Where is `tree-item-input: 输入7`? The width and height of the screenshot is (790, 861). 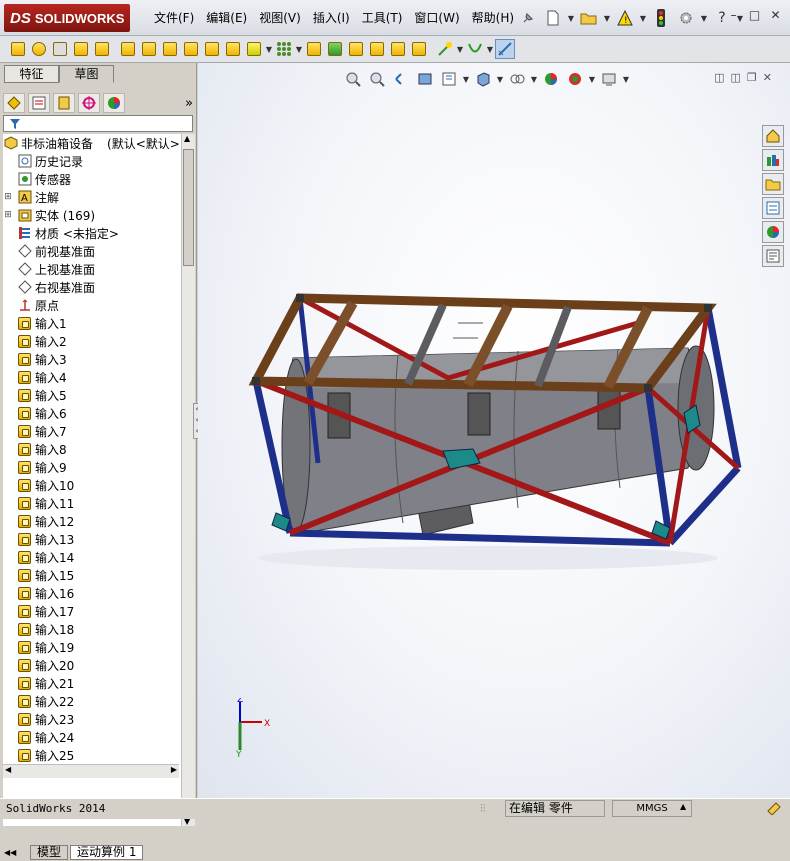
tree-item-input: 输入7 is located at coordinates (92, 431).